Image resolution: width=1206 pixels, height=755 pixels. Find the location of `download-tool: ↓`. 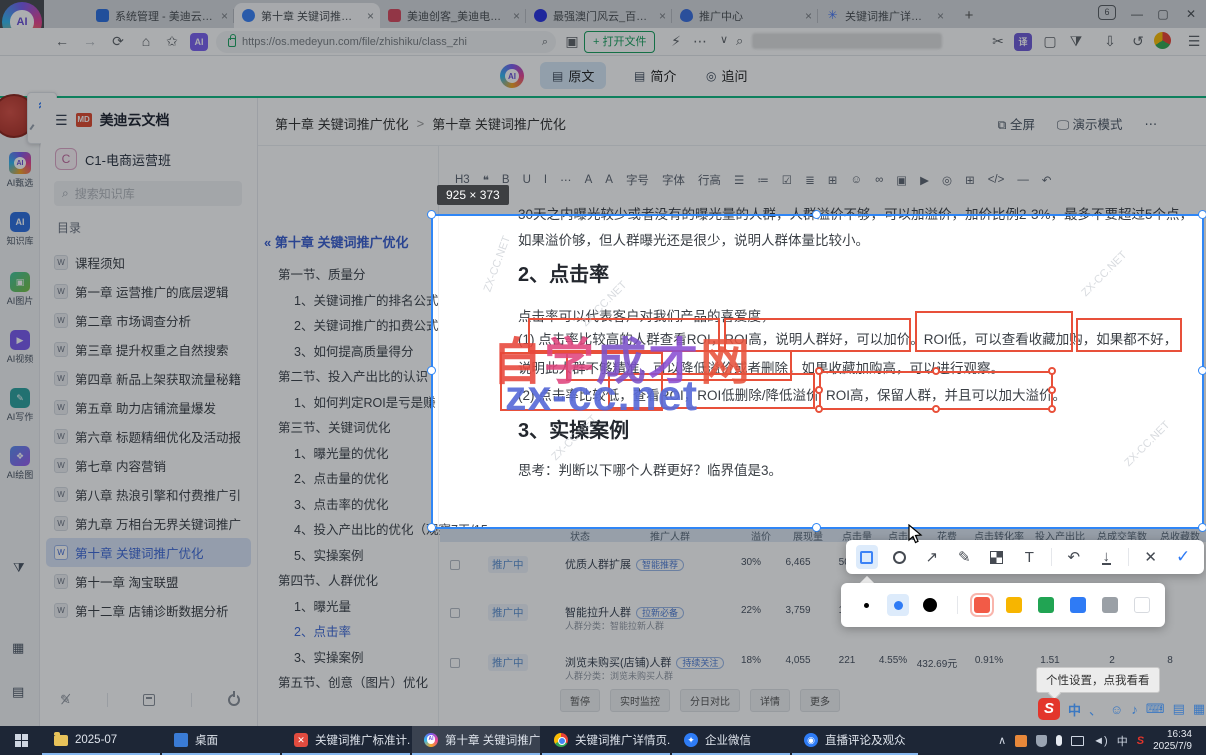

download-tool: ↓ is located at coordinates (1107, 557).